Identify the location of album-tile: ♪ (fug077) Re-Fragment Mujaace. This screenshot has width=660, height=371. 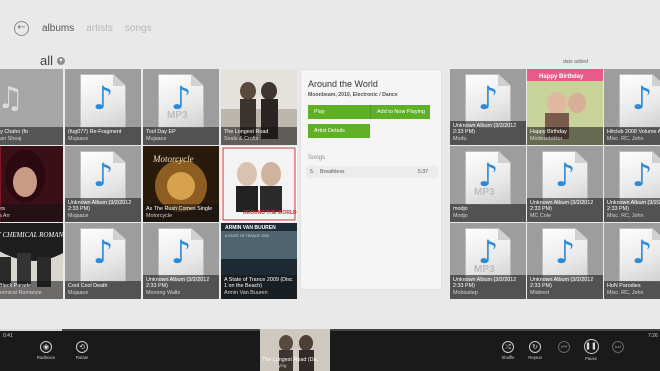
(103, 107).